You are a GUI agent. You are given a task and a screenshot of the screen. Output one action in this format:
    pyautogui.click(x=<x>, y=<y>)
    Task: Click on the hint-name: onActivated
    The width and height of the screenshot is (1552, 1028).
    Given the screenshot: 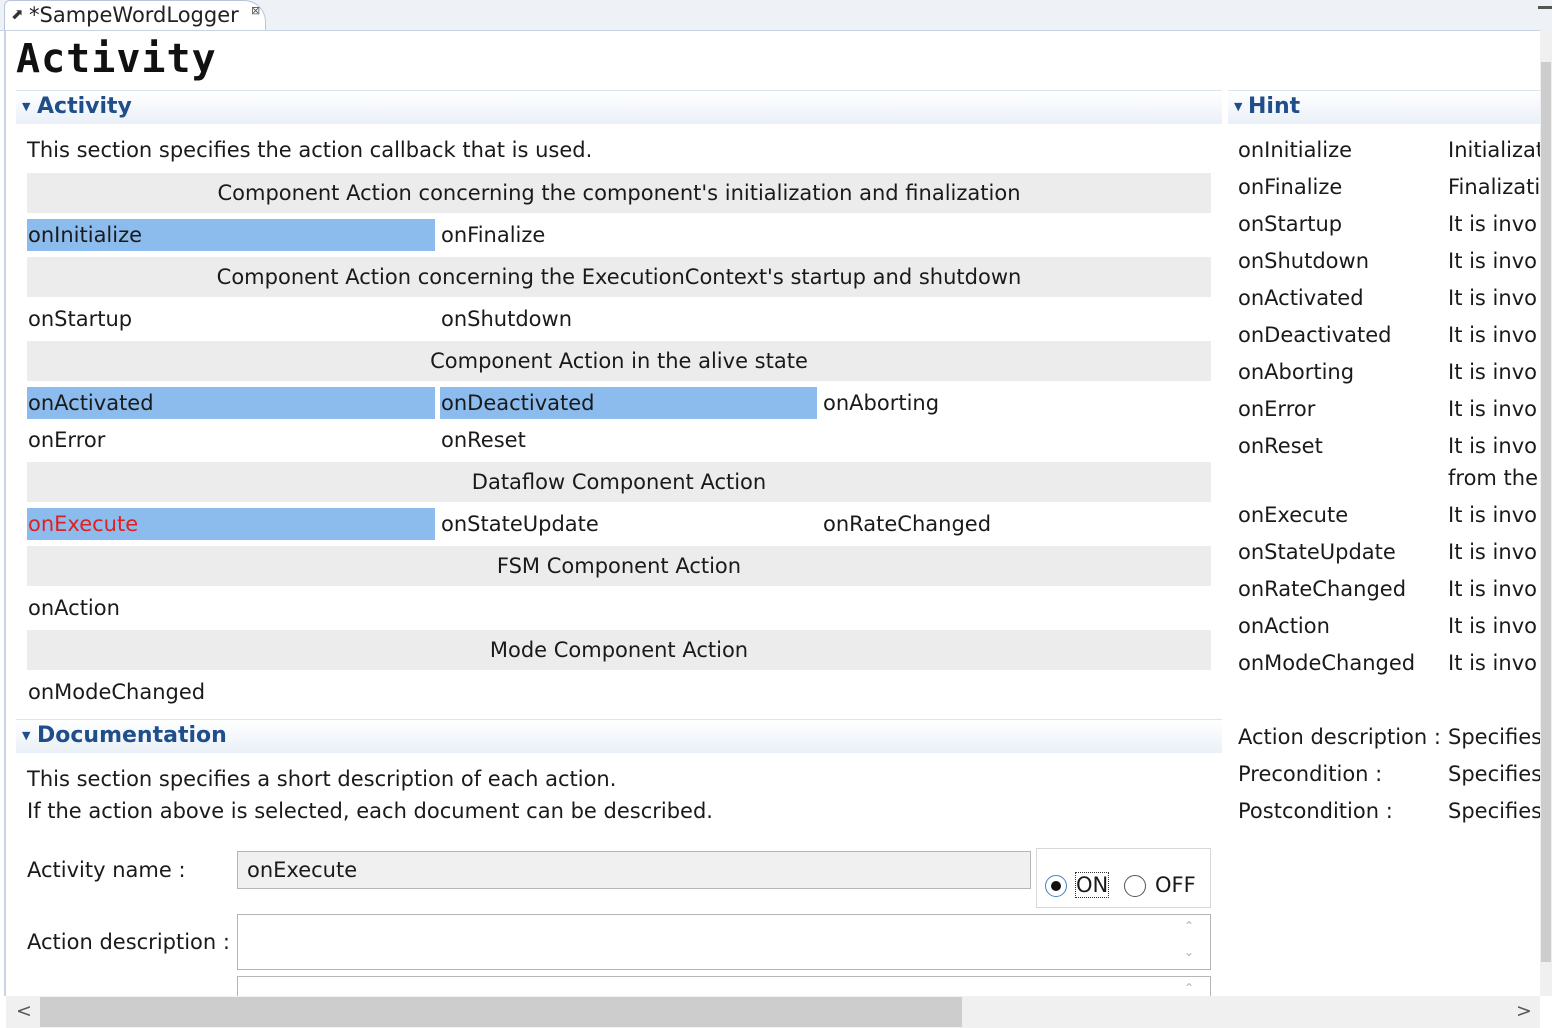 What is the action you would take?
    pyautogui.click(x=1301, y=298)
    